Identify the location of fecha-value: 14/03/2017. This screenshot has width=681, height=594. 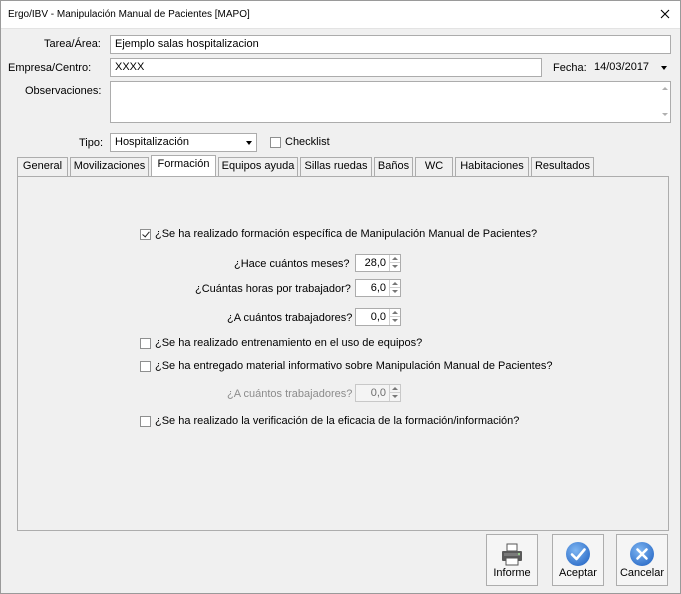
(622, 67).